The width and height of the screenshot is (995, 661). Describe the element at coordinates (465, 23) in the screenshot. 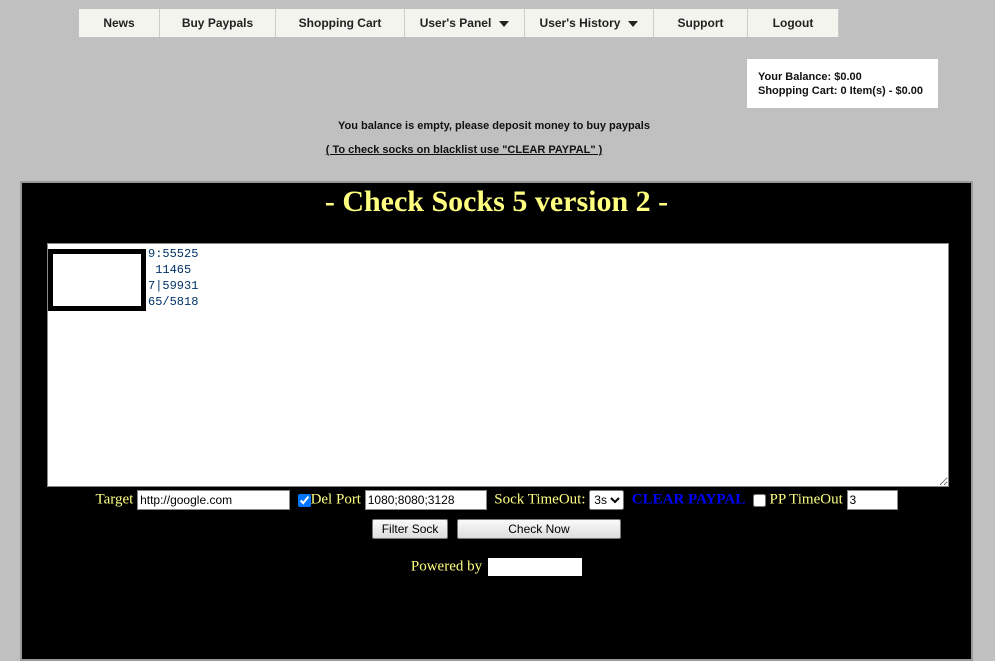

I see `nav-users-panel: User's Panel` at that location.